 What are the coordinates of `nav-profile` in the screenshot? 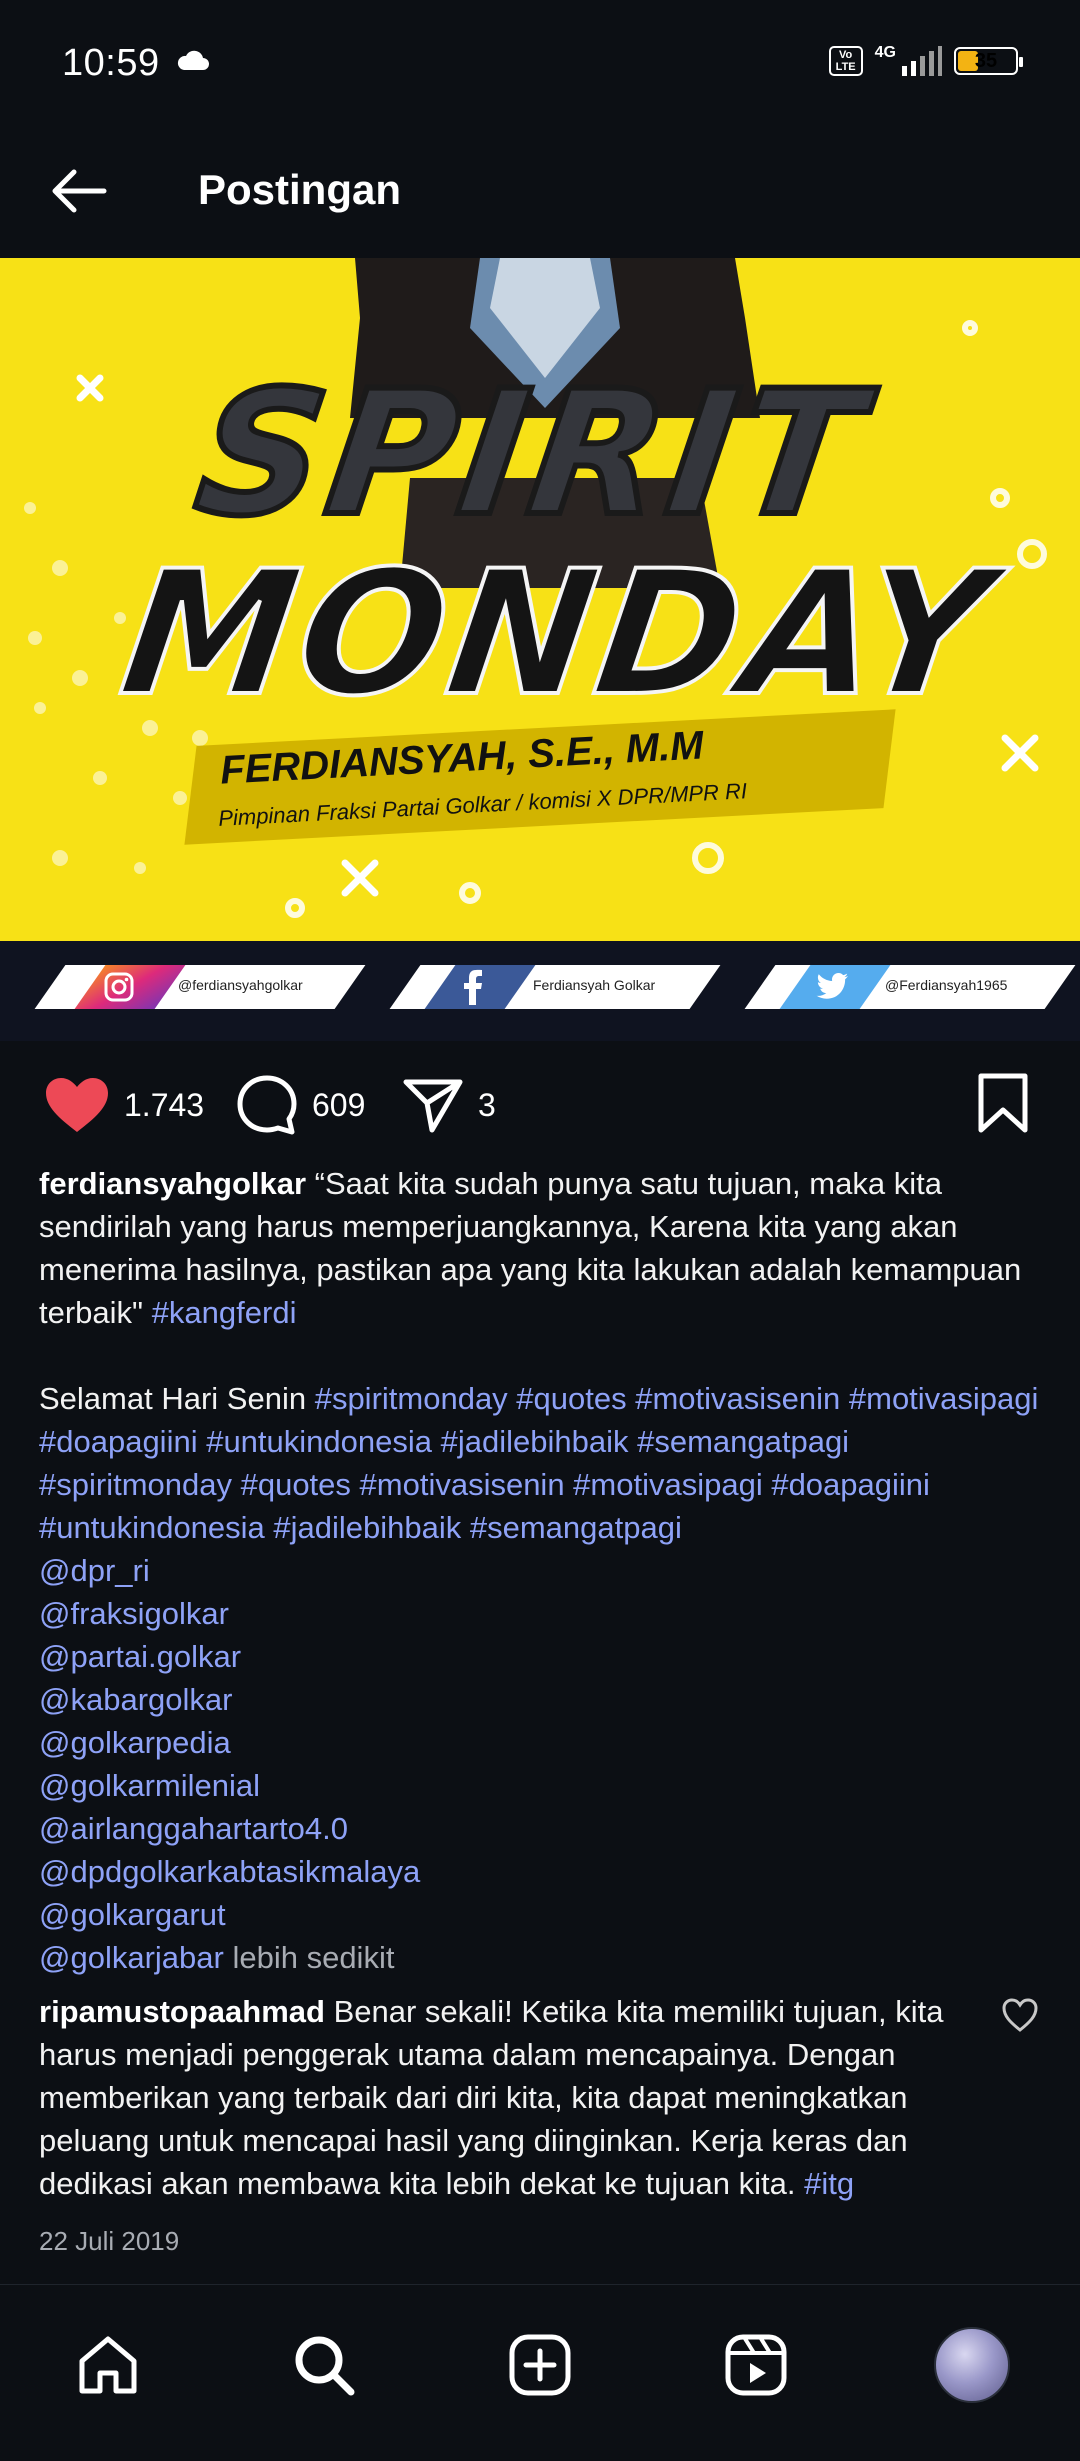 It's located at (972, 2365).